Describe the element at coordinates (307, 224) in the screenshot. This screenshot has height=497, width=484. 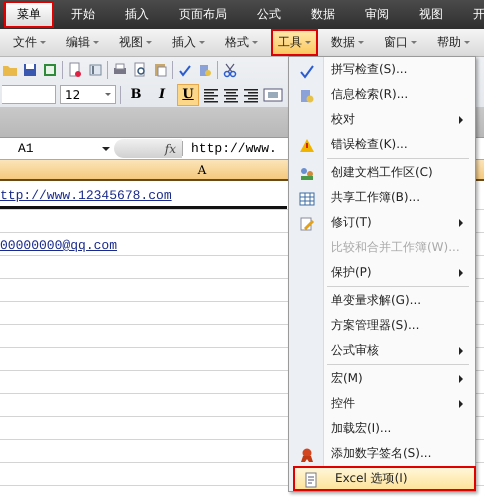
I see `edit-icon` at that location.